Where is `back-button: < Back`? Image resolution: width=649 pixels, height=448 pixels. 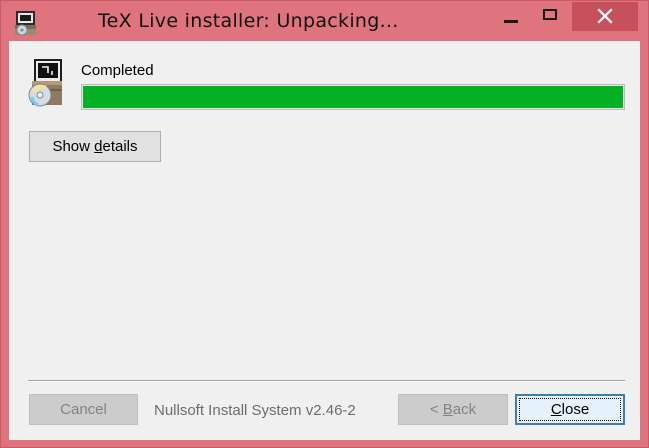
back-button: < Back is located at coordinates (453, 409).